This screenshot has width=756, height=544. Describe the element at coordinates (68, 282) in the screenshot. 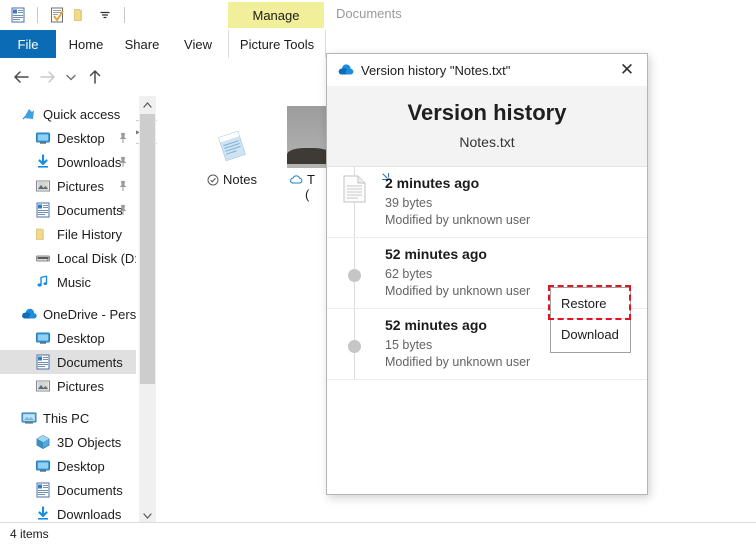

I see `sidebar-item-music: Music` at that location.